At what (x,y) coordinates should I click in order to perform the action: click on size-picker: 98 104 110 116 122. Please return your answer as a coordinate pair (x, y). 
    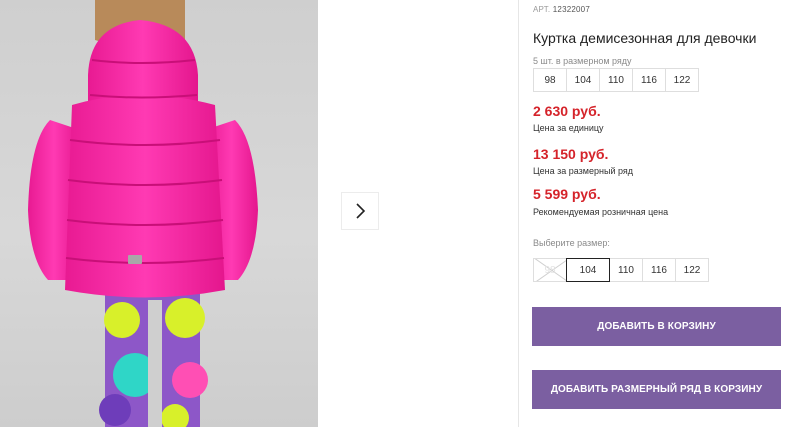
    Looking at the image, I should click on (621, 270).